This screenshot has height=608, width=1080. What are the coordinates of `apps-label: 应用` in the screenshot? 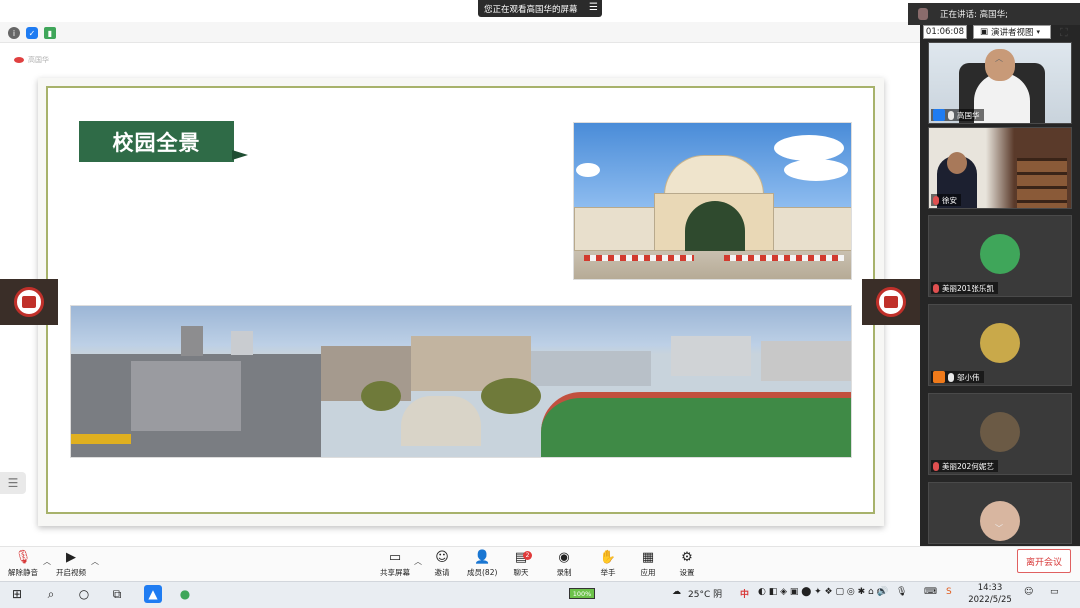 It's located at (648, 572).